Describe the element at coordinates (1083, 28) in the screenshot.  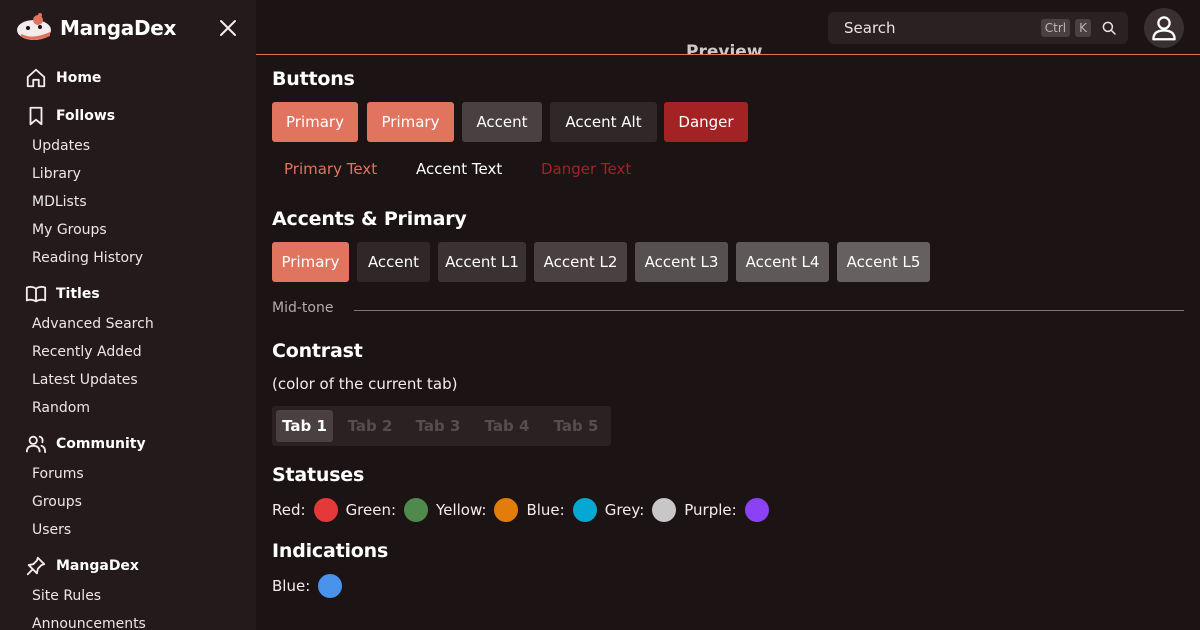
I see `shortcut-key-k: K` at that location.